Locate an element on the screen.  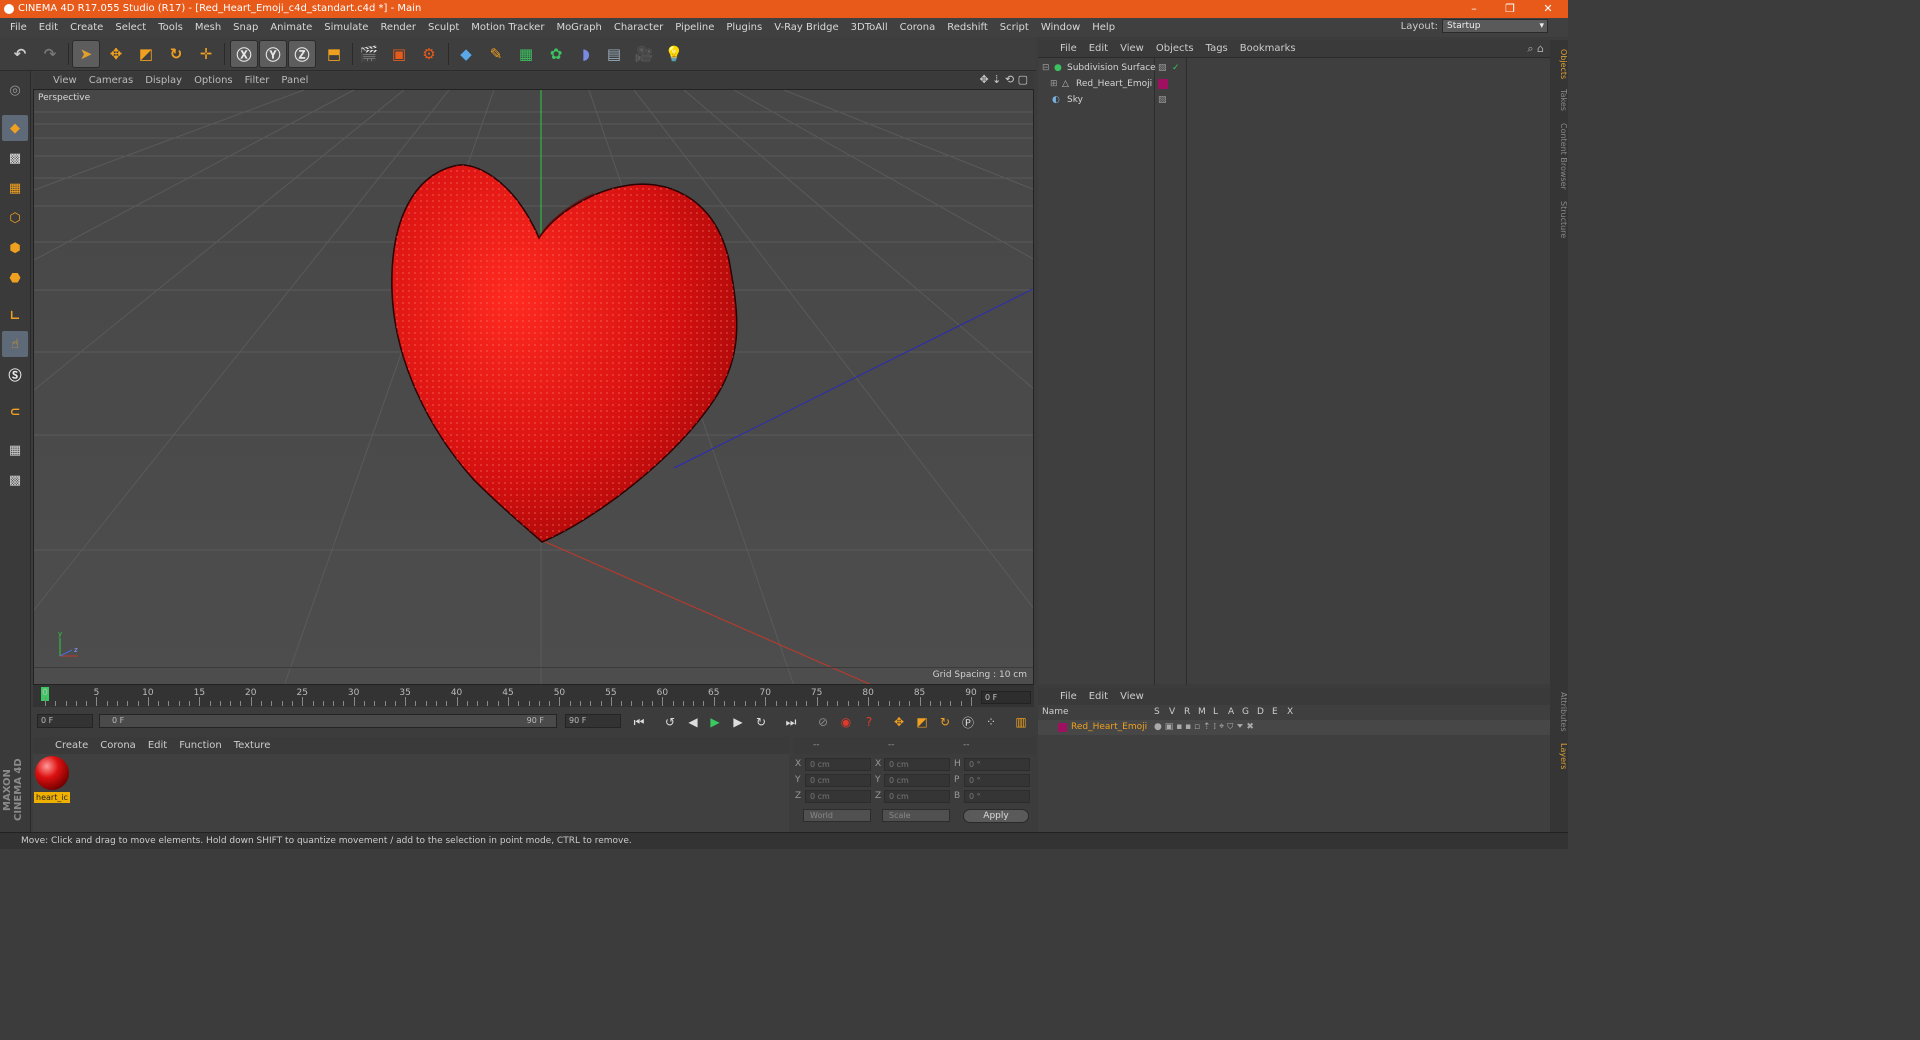
layer-color-swatch is located at coordinates (1062, 727).